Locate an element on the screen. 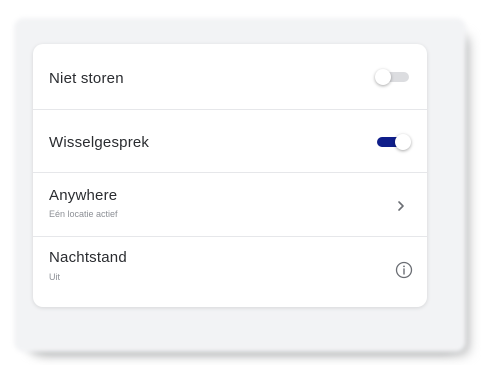  setting-label: Nachtstand is located at coordinates (88, 257).